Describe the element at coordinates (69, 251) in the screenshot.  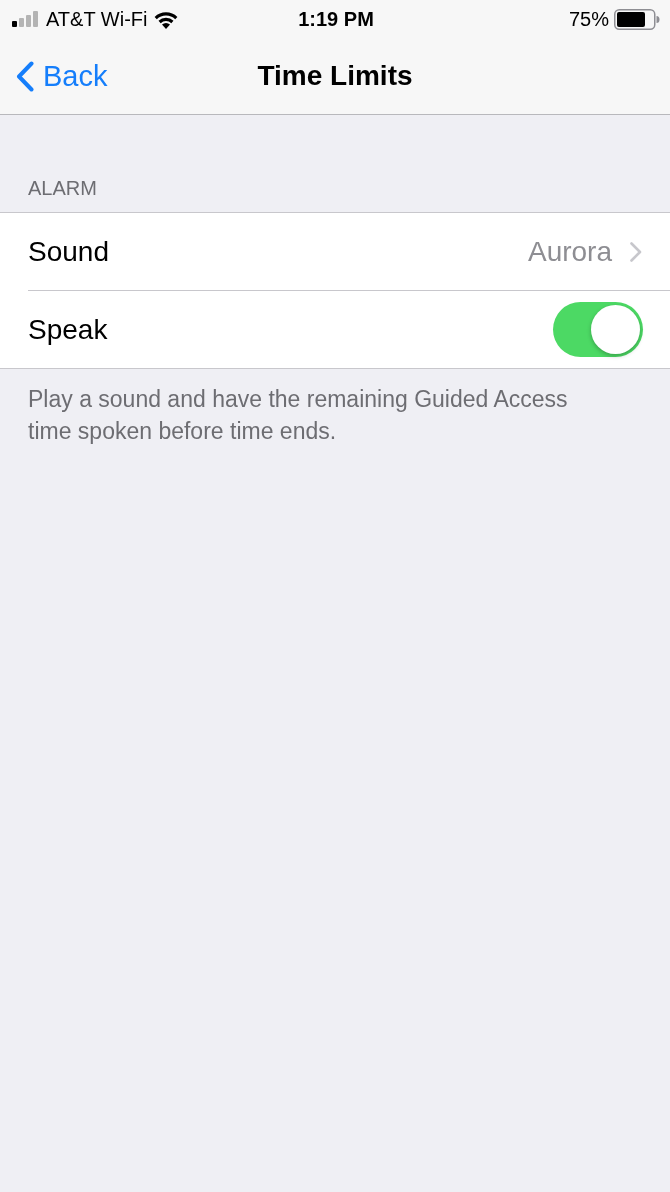
I see `row-label: Sound` at that location.